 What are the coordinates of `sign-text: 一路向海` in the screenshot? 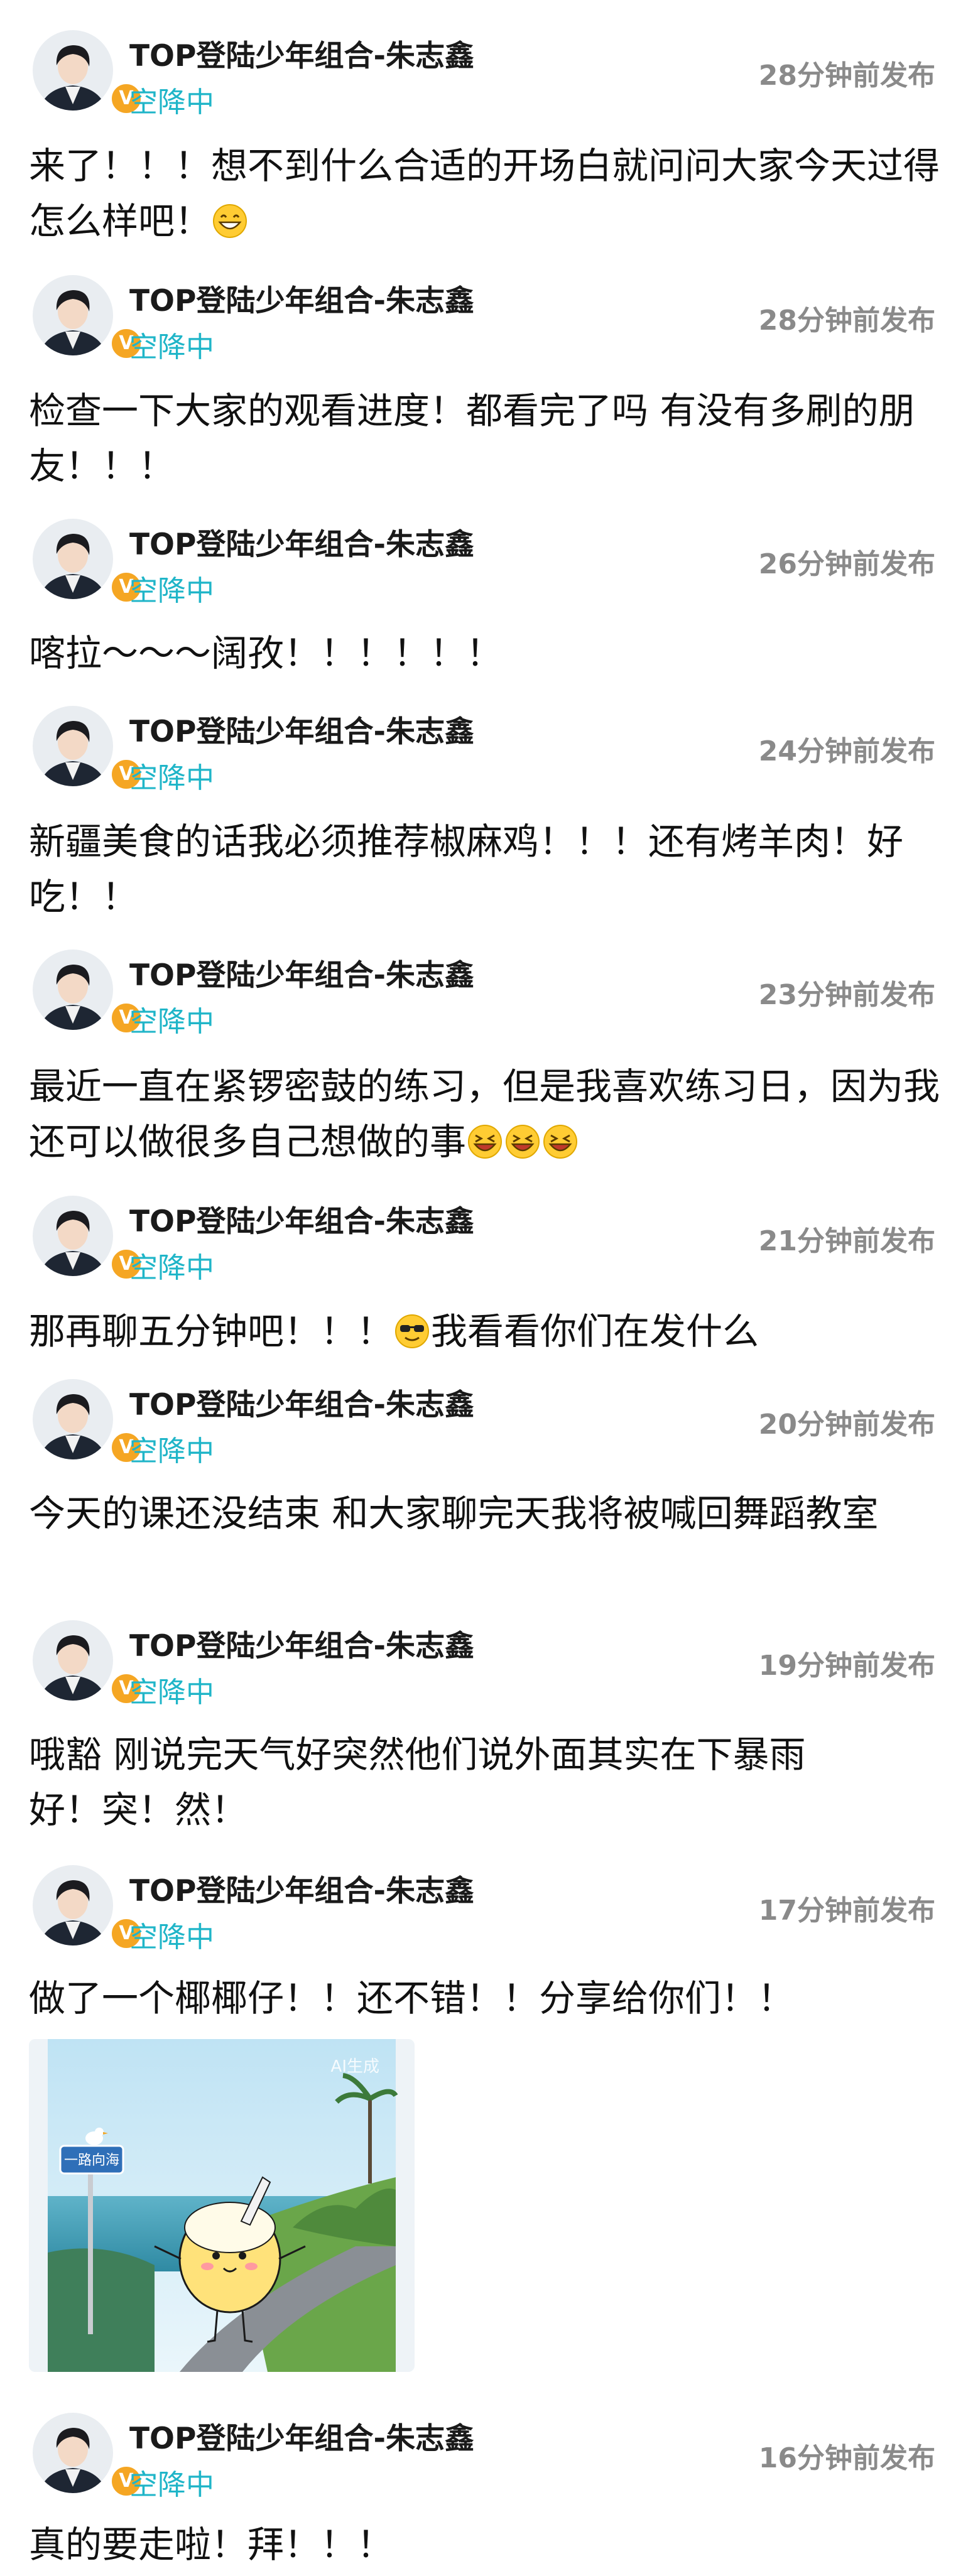 It's located at (91, 2160).